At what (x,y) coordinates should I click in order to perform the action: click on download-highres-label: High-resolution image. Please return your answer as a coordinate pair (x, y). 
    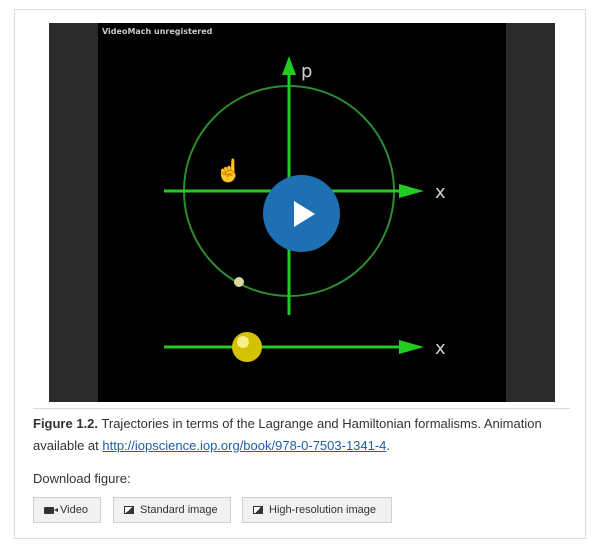
    Looking at the image, I should click on (322, 510).